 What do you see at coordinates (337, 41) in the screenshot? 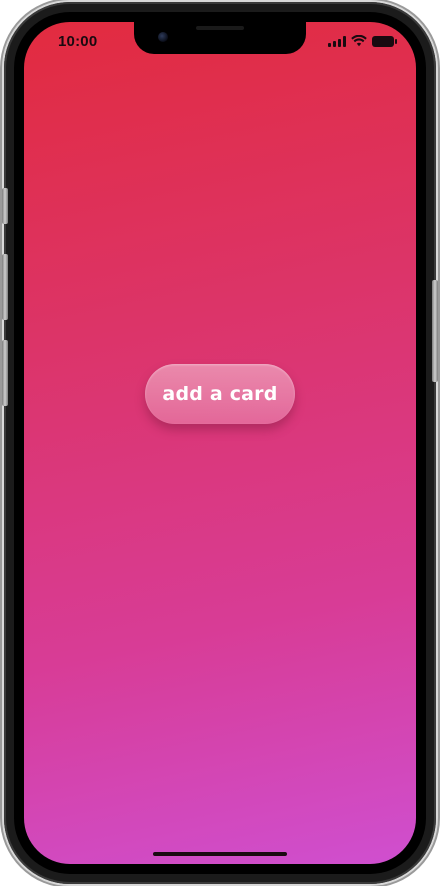
I see `signal-icon` at bounding box center [337, 41].